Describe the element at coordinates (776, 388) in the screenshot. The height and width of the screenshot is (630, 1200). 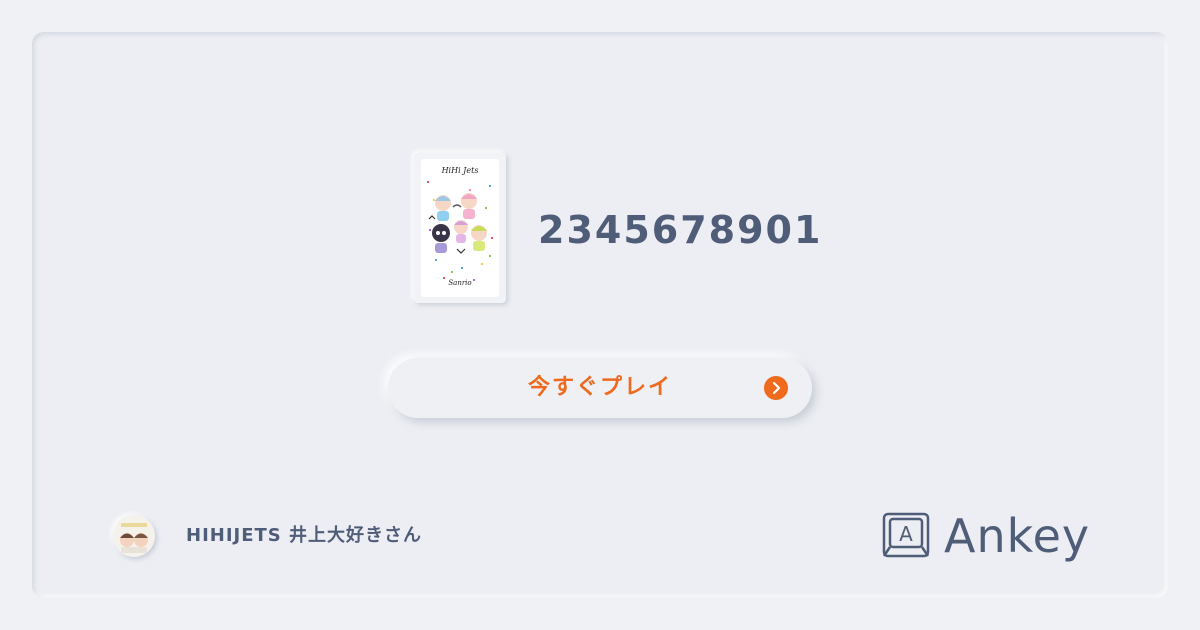
I see `chevron-right-icon` at that location.